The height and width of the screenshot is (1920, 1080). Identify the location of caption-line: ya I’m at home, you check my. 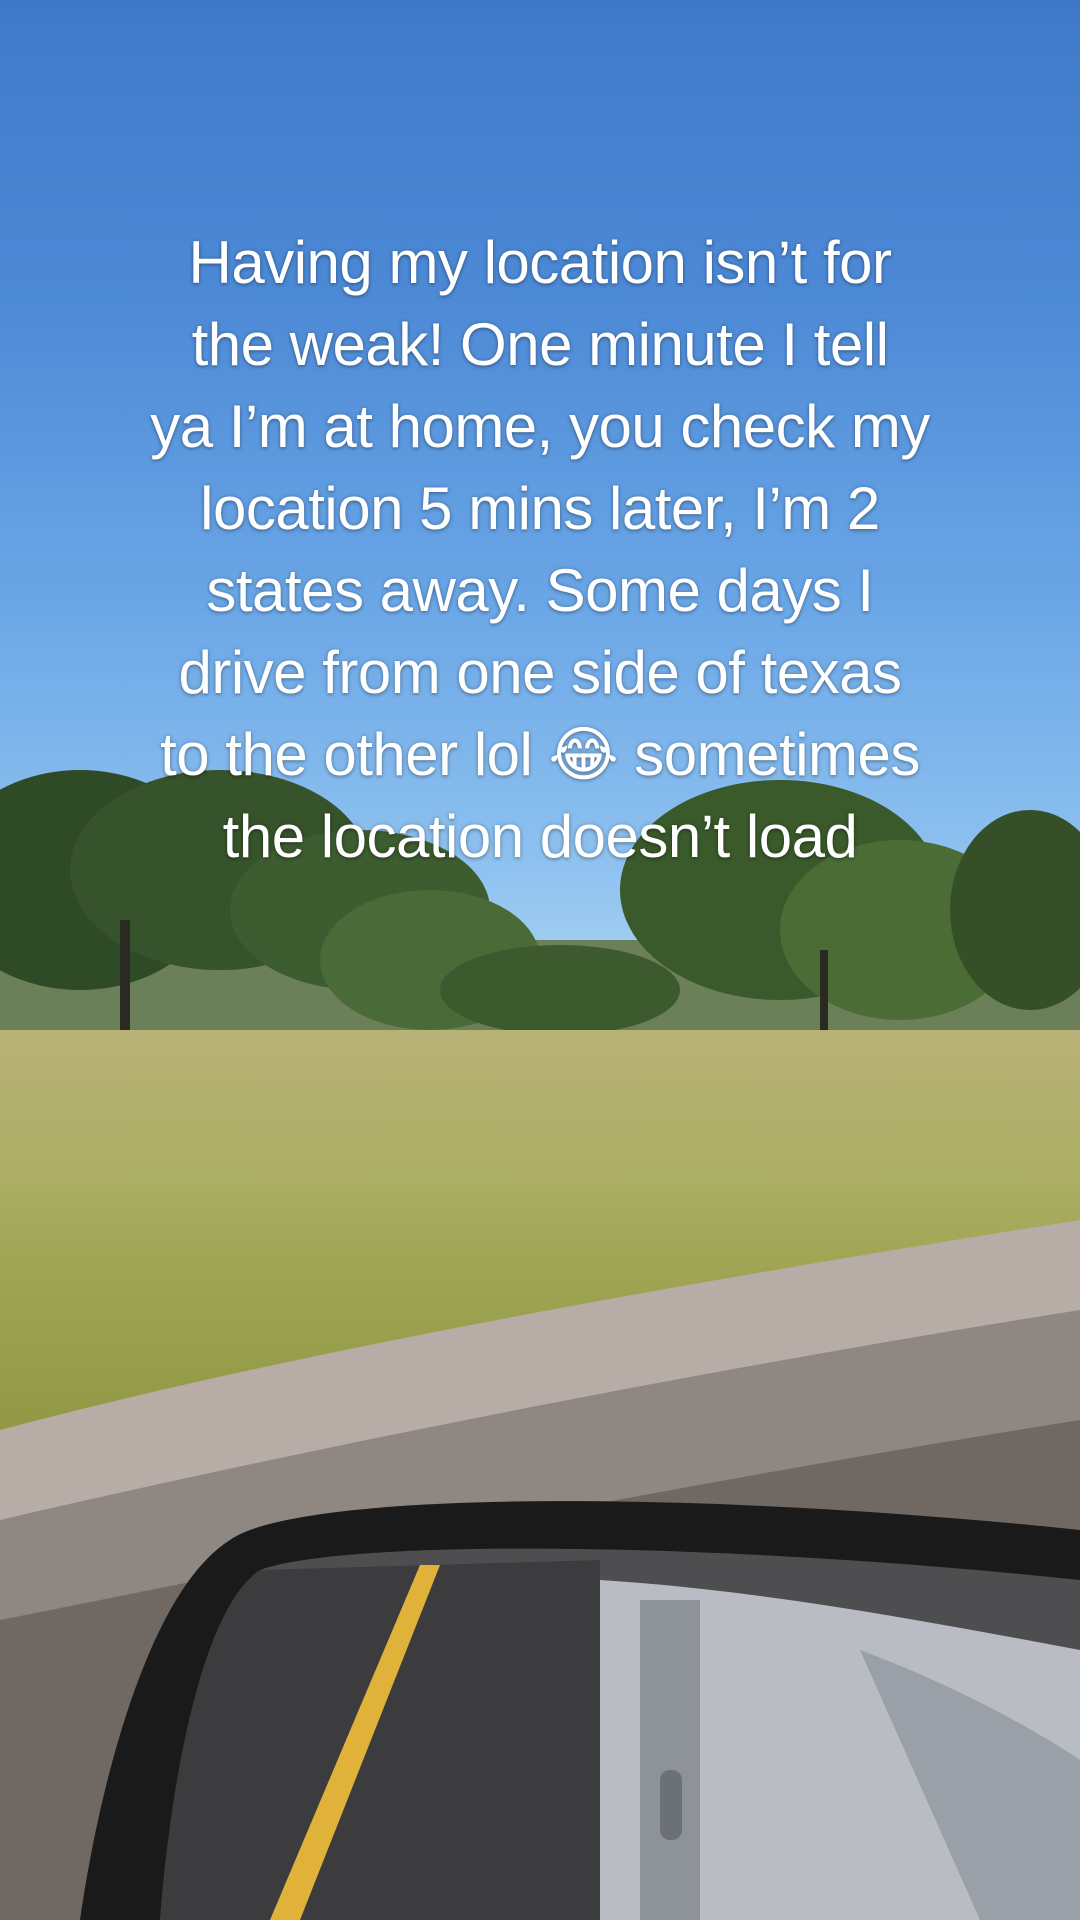
(540, 426).